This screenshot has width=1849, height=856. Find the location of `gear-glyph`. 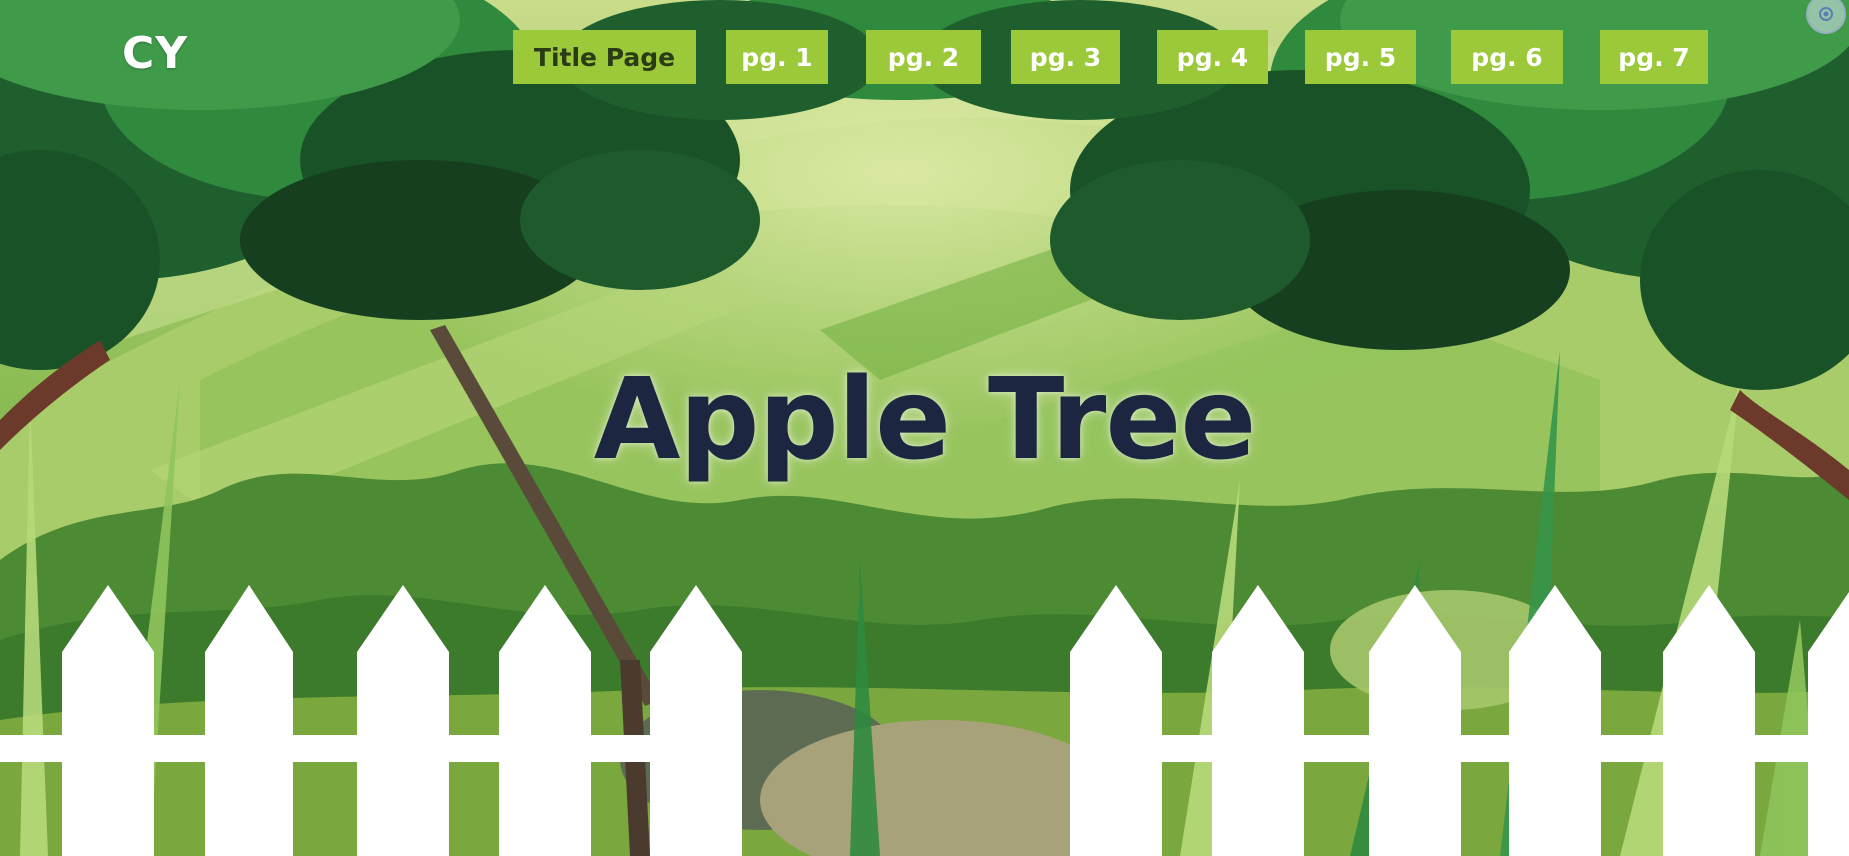

gear-glyph is located at coordinates (1826, 14).